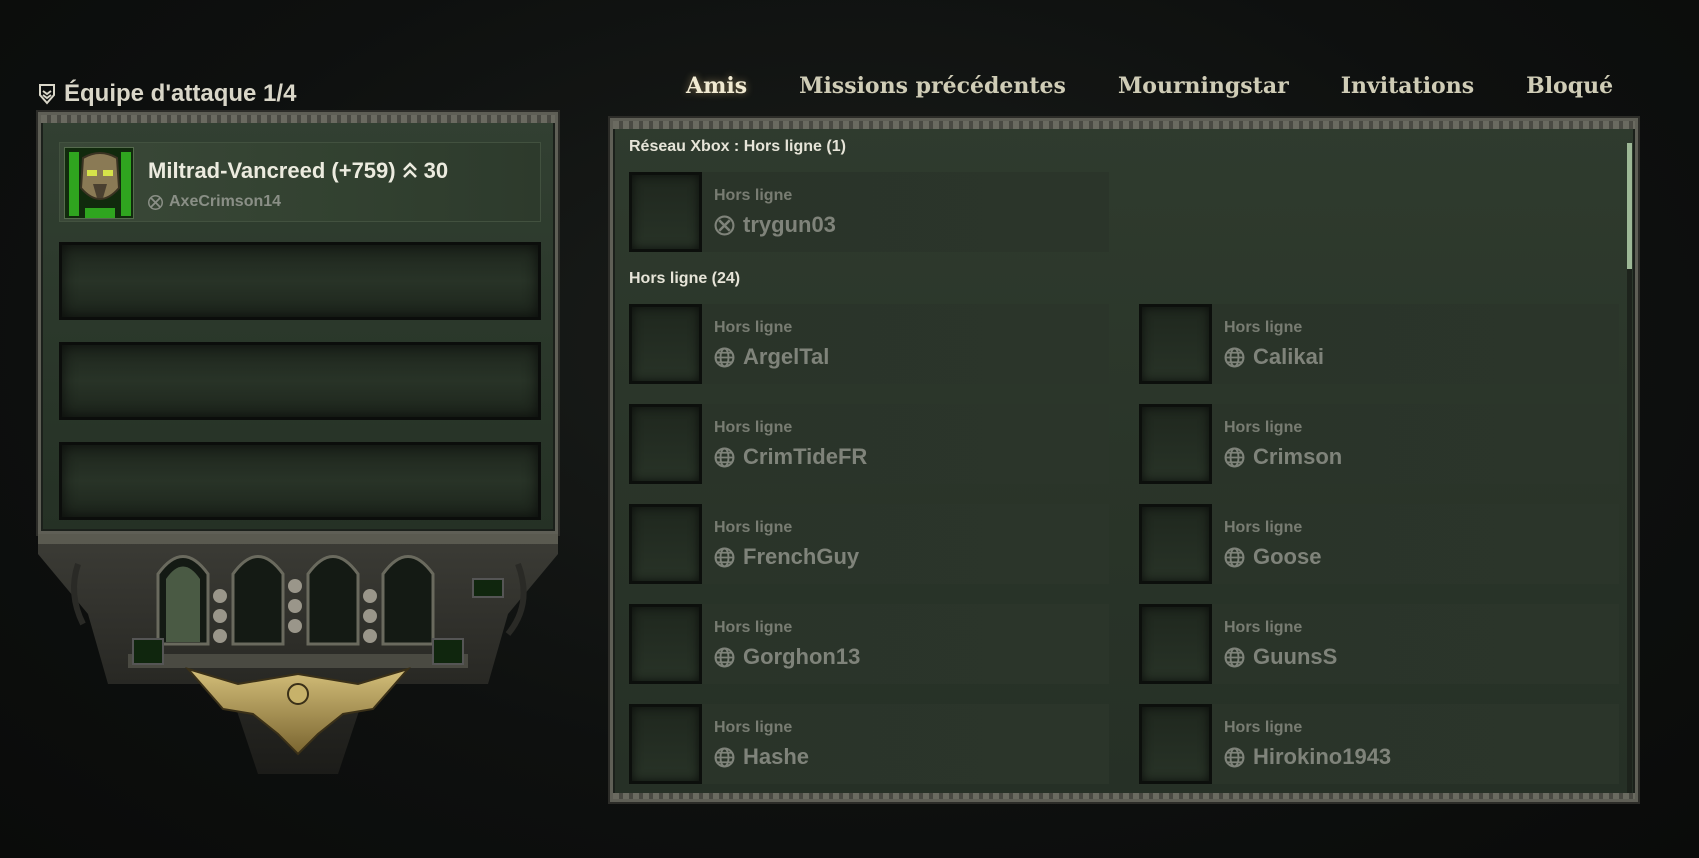  What do you see at coordinates (47, 94) in the screenshot?
I see `shield-icon` at bounding box center [47, 94].